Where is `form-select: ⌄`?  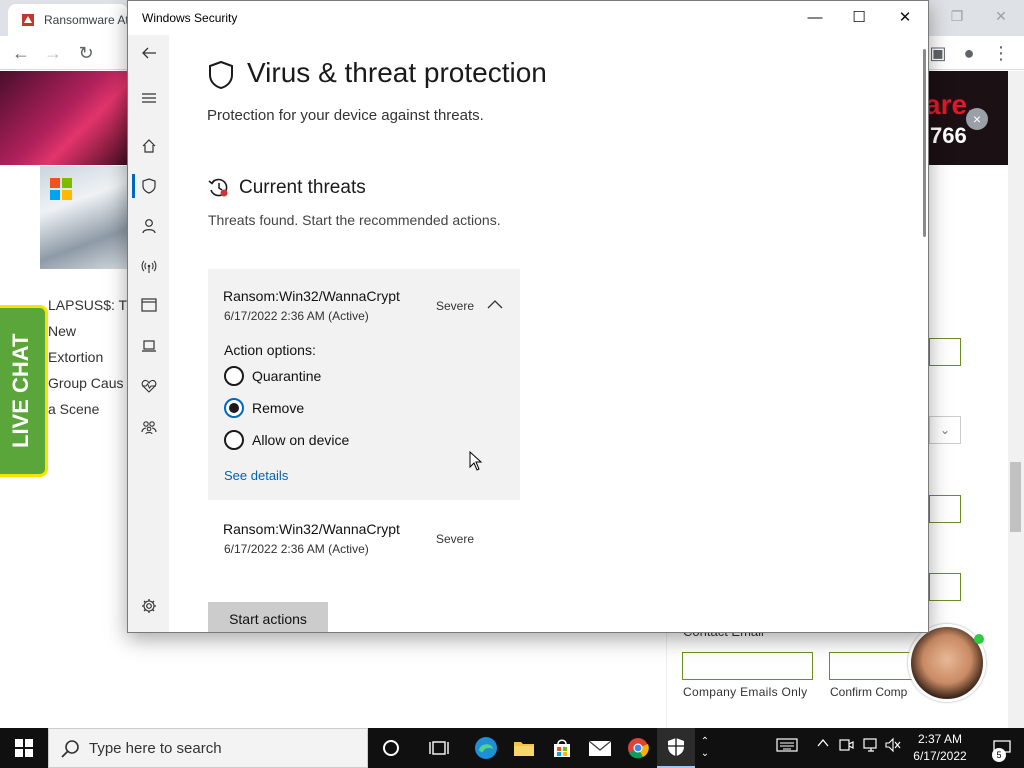 form-select: ⌄ is located at coordinates (945, 430).